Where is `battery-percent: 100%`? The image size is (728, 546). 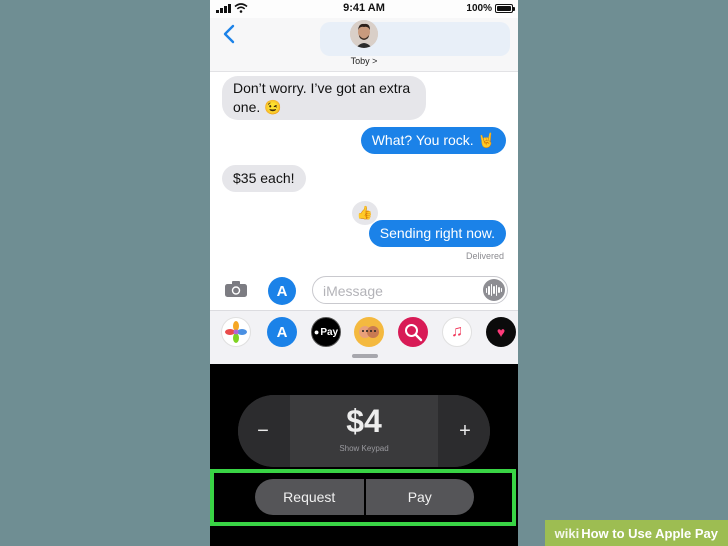
battery-percent: 100% is located at coordinates (479, 8).